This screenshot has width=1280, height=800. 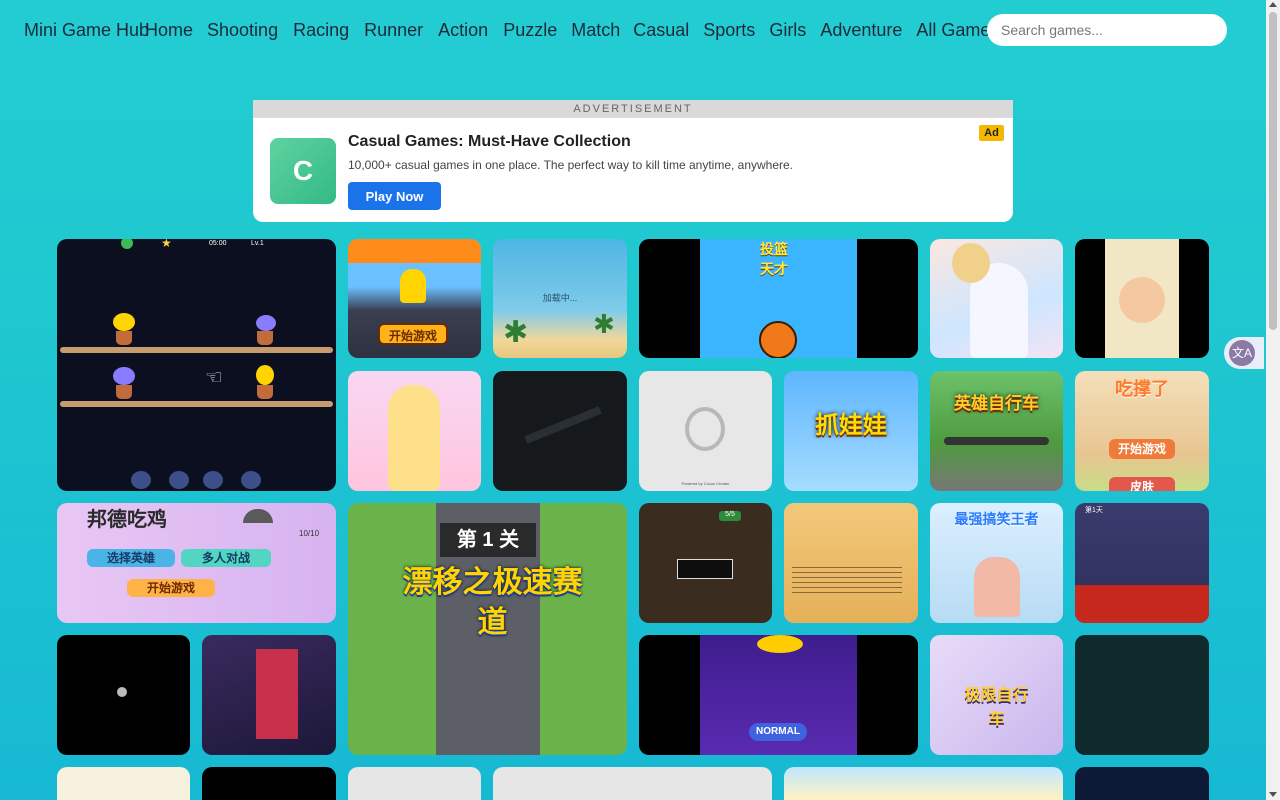 I want to click on page-scrollbar, so click(x=1273, y=400).